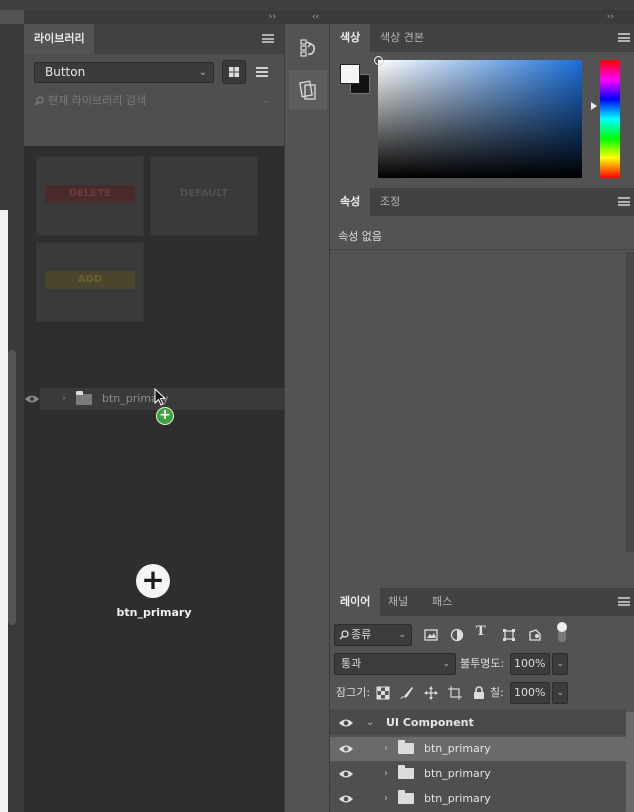  What do you see at coordinates (351, 663) in the screenshot?
I see `blend-mode-value: 통과` at bounding box center [351, 663].